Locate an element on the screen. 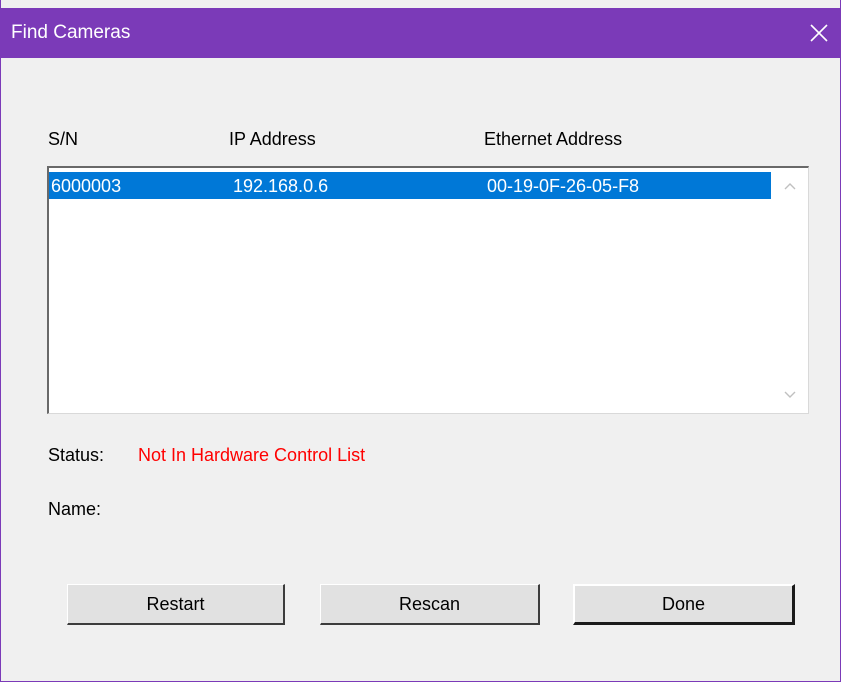 This screenshot has width=841, height=682. title-bar: Find Cameras is located at coordinates (421, 33).